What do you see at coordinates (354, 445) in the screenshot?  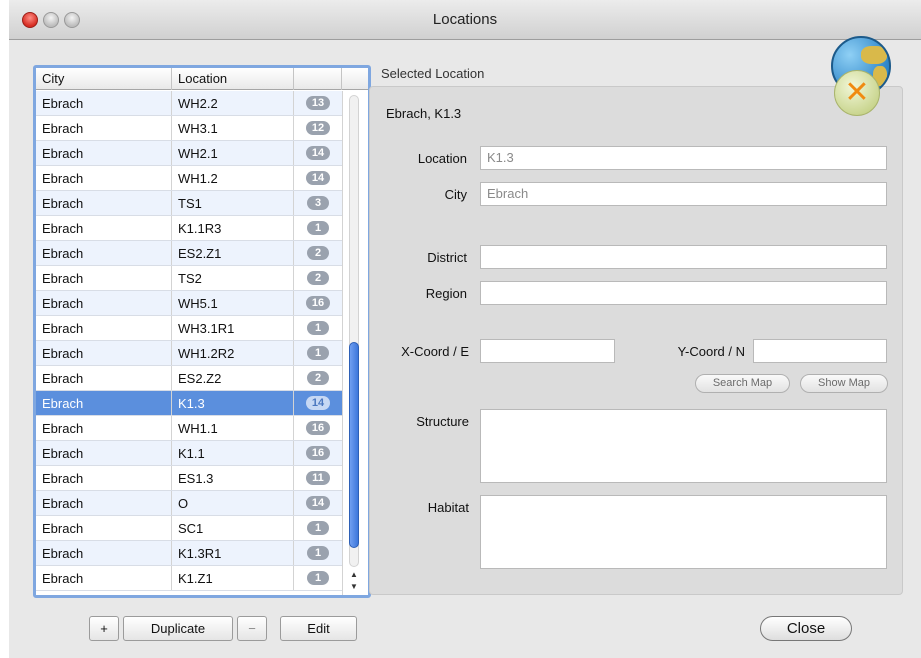 I see `scroll-thumb` at bounding box center [354, 445].